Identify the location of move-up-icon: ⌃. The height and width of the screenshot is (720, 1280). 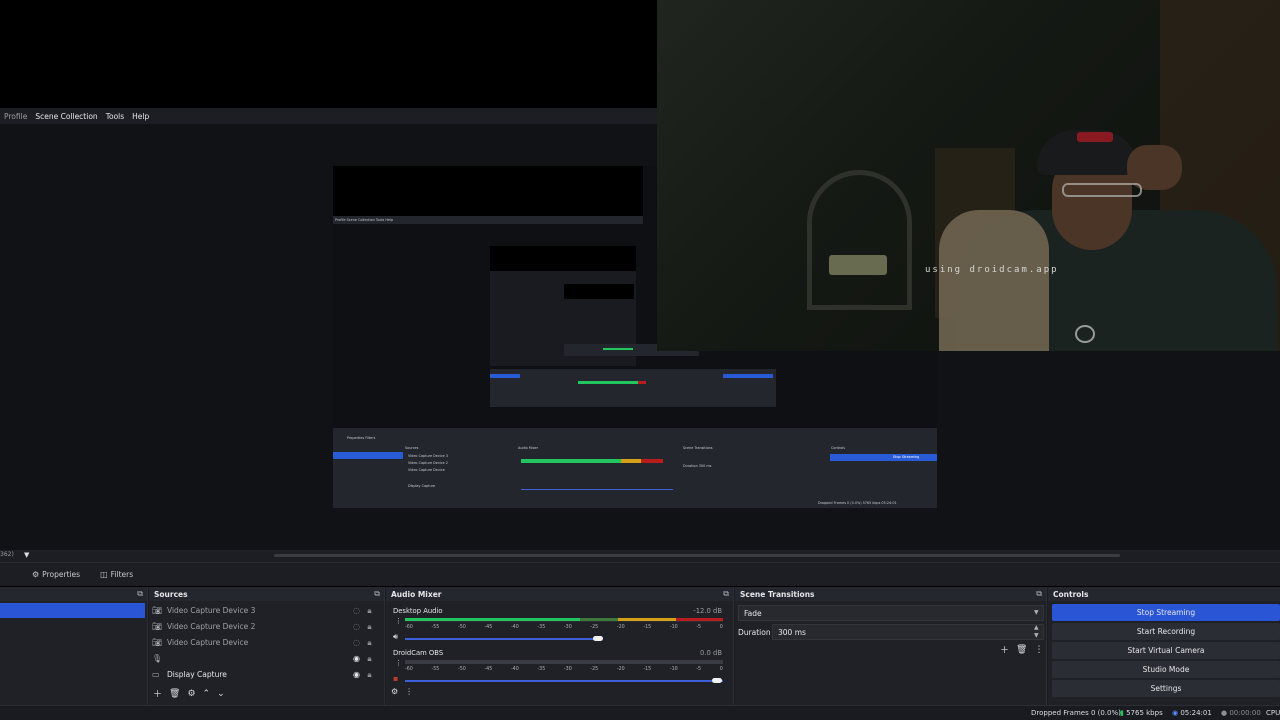
(207, 694).